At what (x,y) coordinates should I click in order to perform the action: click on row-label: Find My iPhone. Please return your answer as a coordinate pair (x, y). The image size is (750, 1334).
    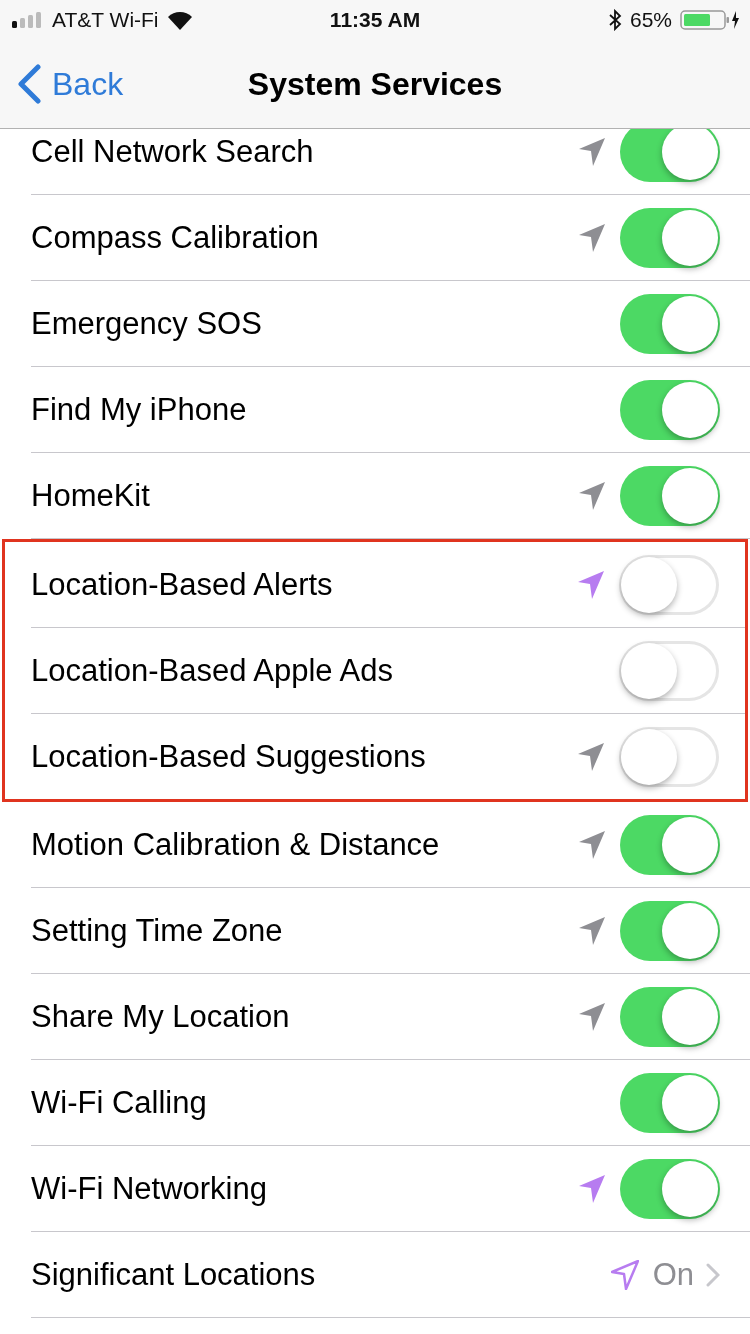
    Looking at the image, I should click on (139, 409).